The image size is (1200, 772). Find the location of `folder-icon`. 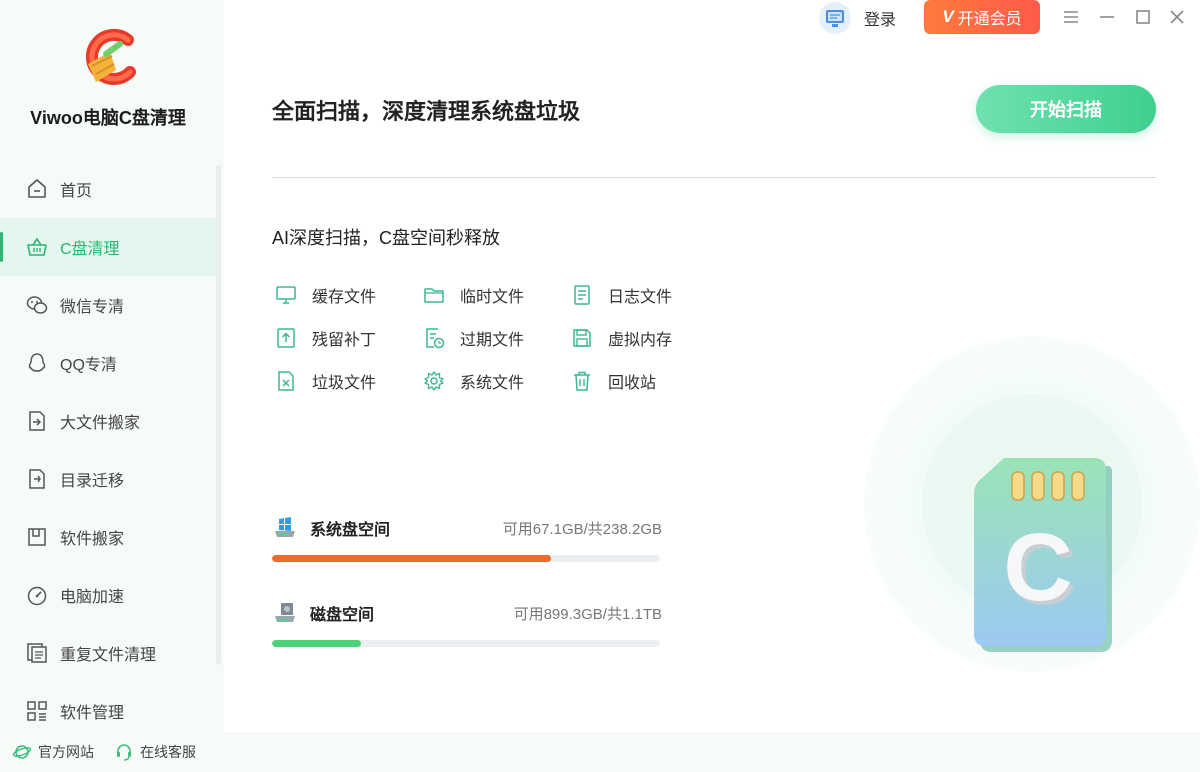

folder-icon is located at coordinates (434, 295).